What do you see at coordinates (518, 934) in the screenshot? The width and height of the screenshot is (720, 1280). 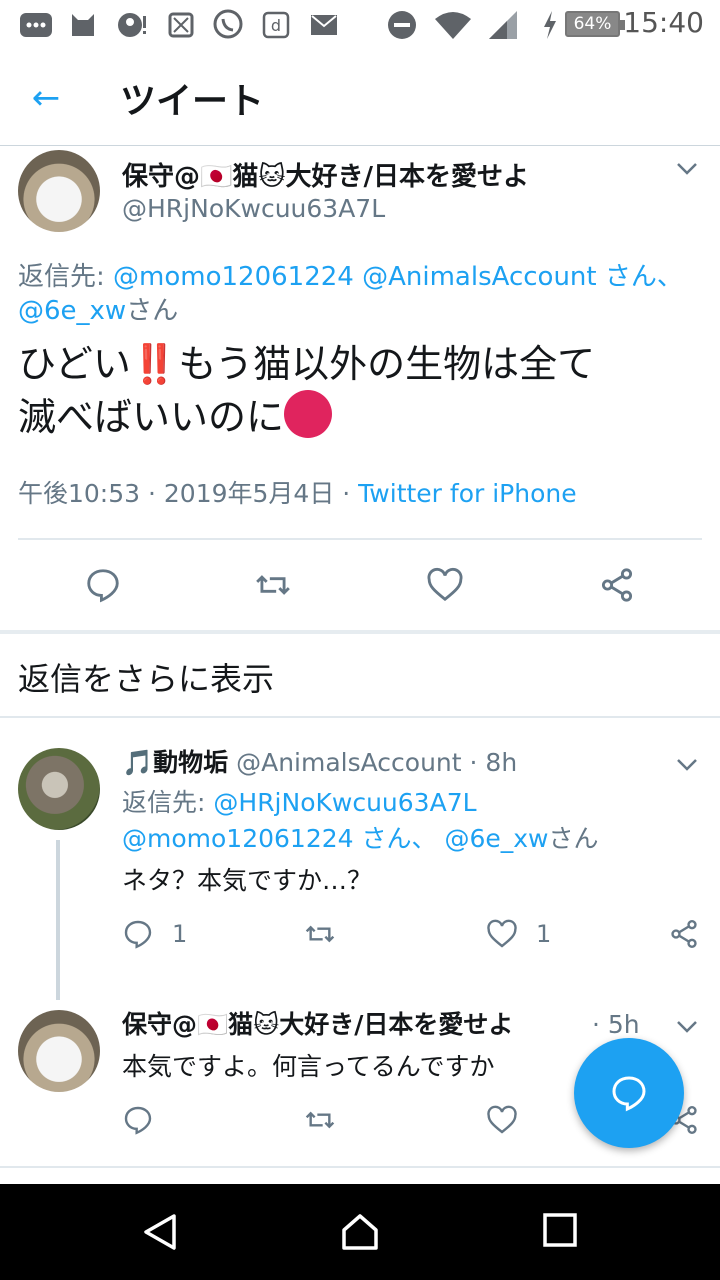 I see `like-button: 1` at bounding box center [518, 934].